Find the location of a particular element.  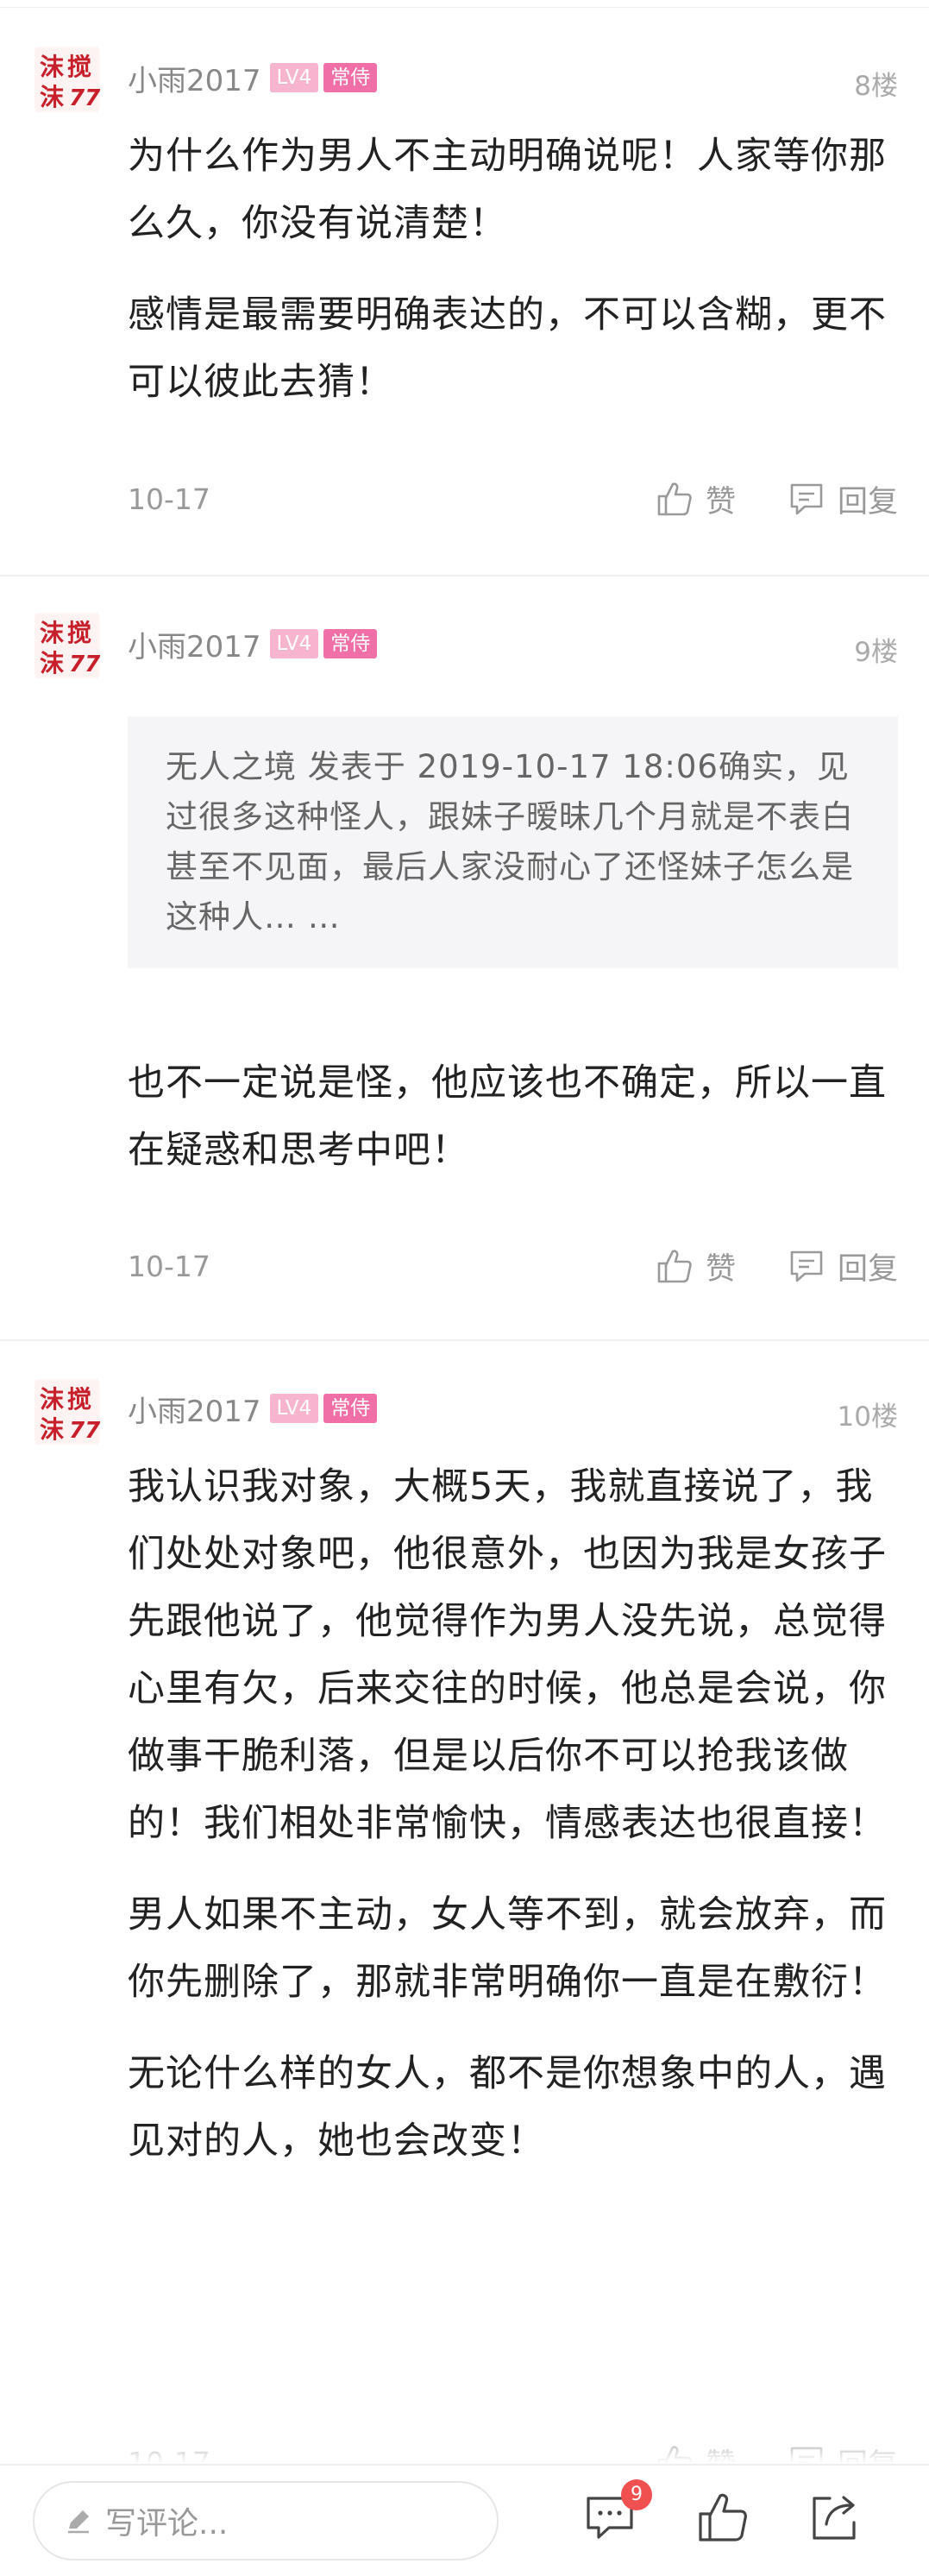

post-paragraph: 男人如果不主动，女人等不到，就会放弃，而你先删除了，那就非常明确你一直是在敷衍！ is located at coordinates (508, 1949).